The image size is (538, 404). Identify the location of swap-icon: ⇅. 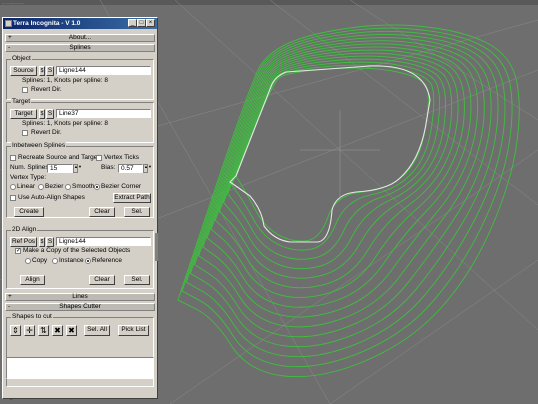
(43, 330).